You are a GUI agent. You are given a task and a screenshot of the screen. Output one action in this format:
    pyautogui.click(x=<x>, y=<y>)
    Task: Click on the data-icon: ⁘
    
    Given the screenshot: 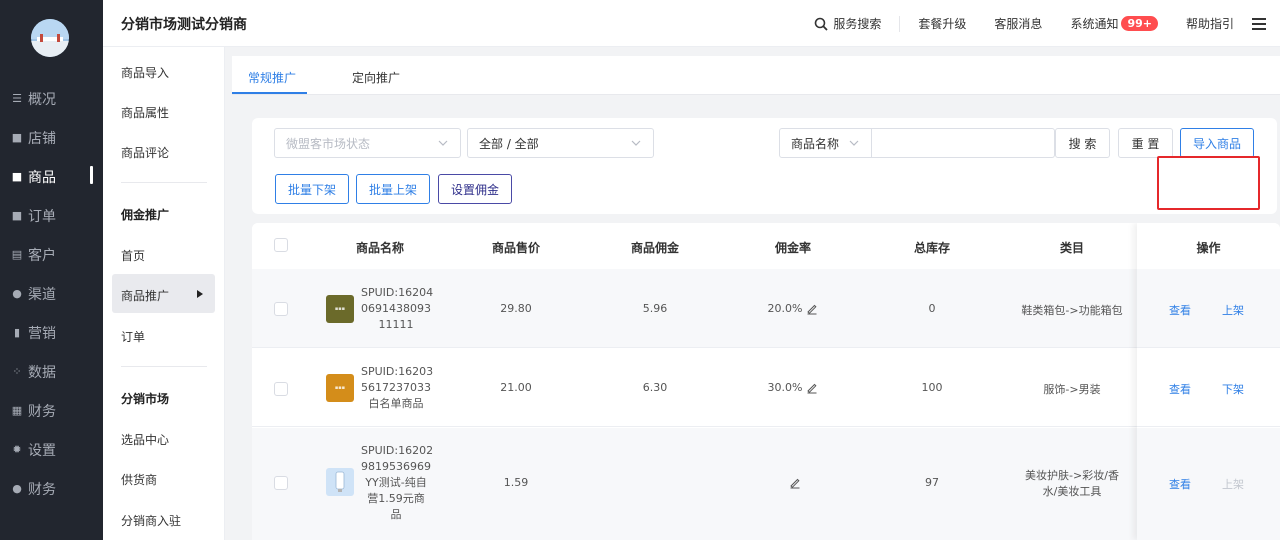 What is the action you would take?
    pyautogui.click(x=17, y=371)
    